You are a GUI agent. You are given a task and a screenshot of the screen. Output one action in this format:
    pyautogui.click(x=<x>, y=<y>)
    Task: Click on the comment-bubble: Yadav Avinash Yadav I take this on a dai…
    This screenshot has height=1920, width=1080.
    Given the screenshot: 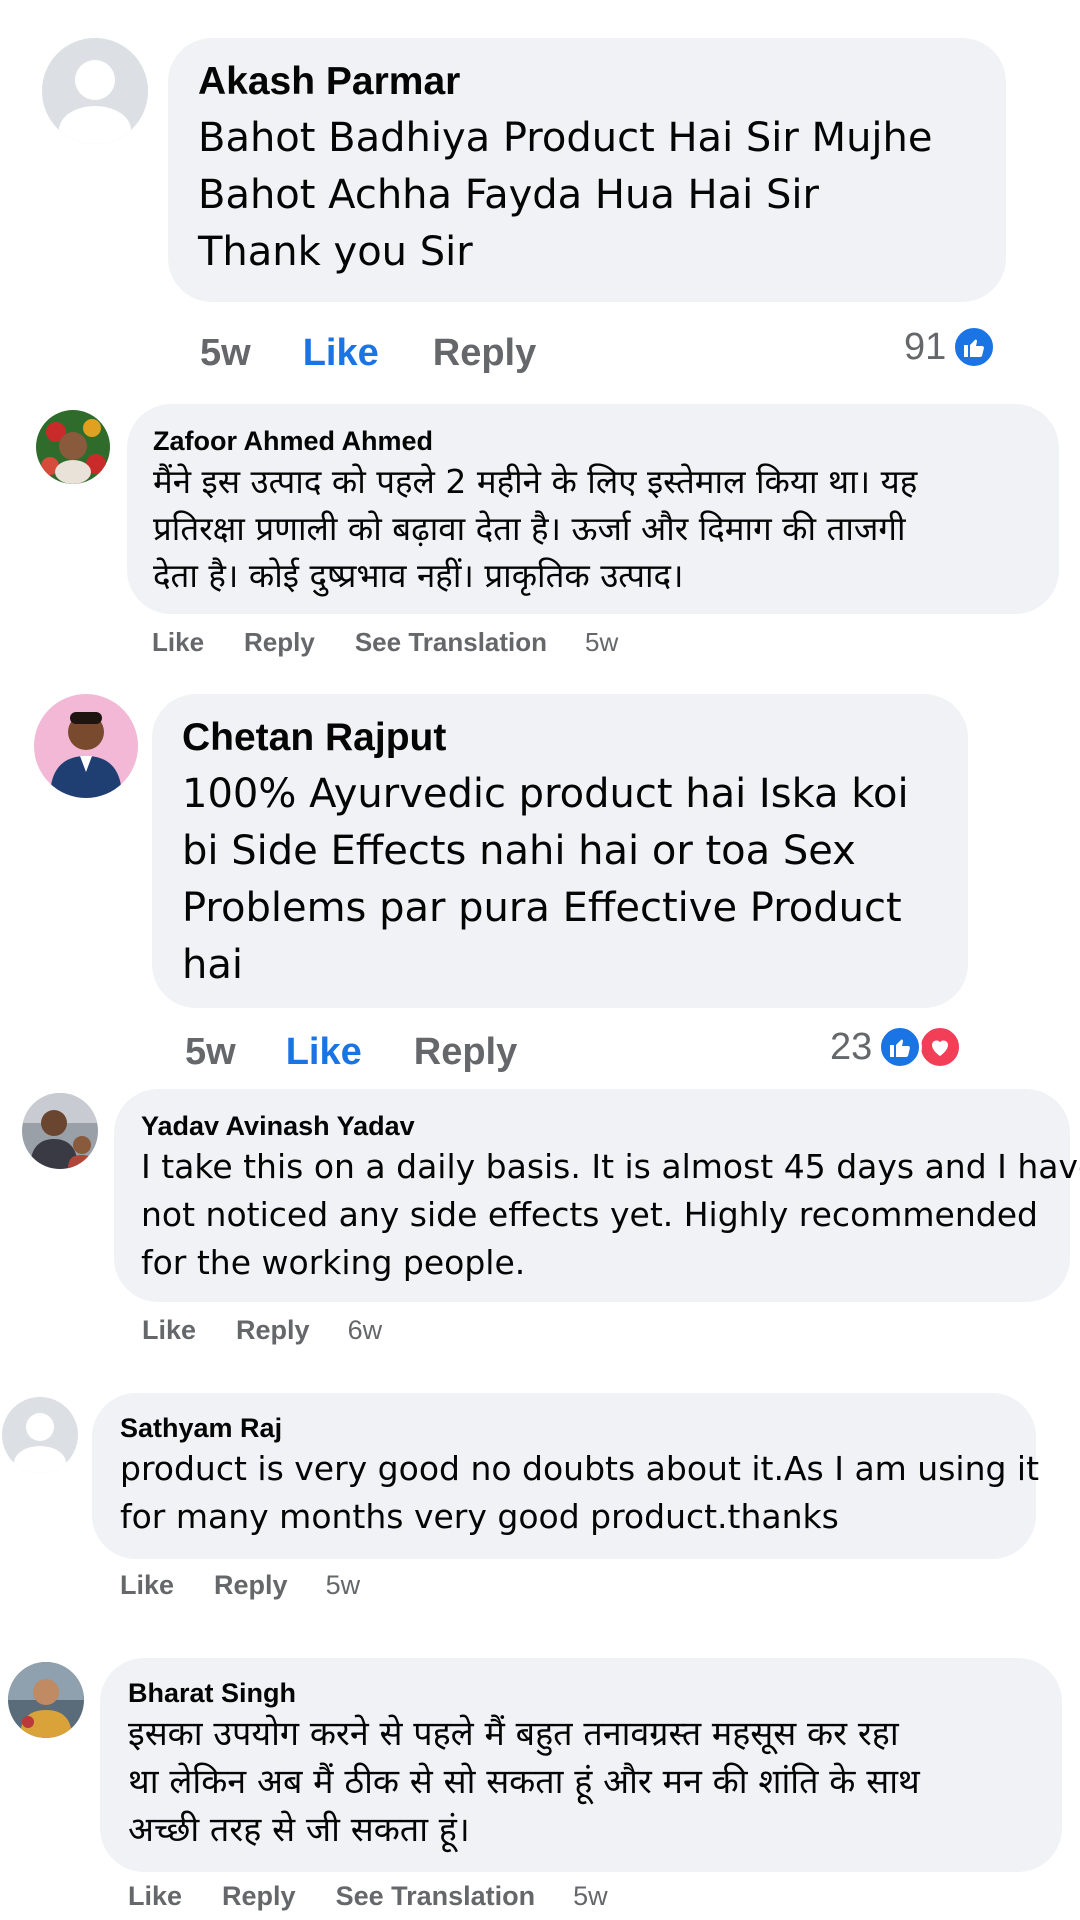 What is the action you would take?
    pyautogui.click(x=597, y=1195)
    